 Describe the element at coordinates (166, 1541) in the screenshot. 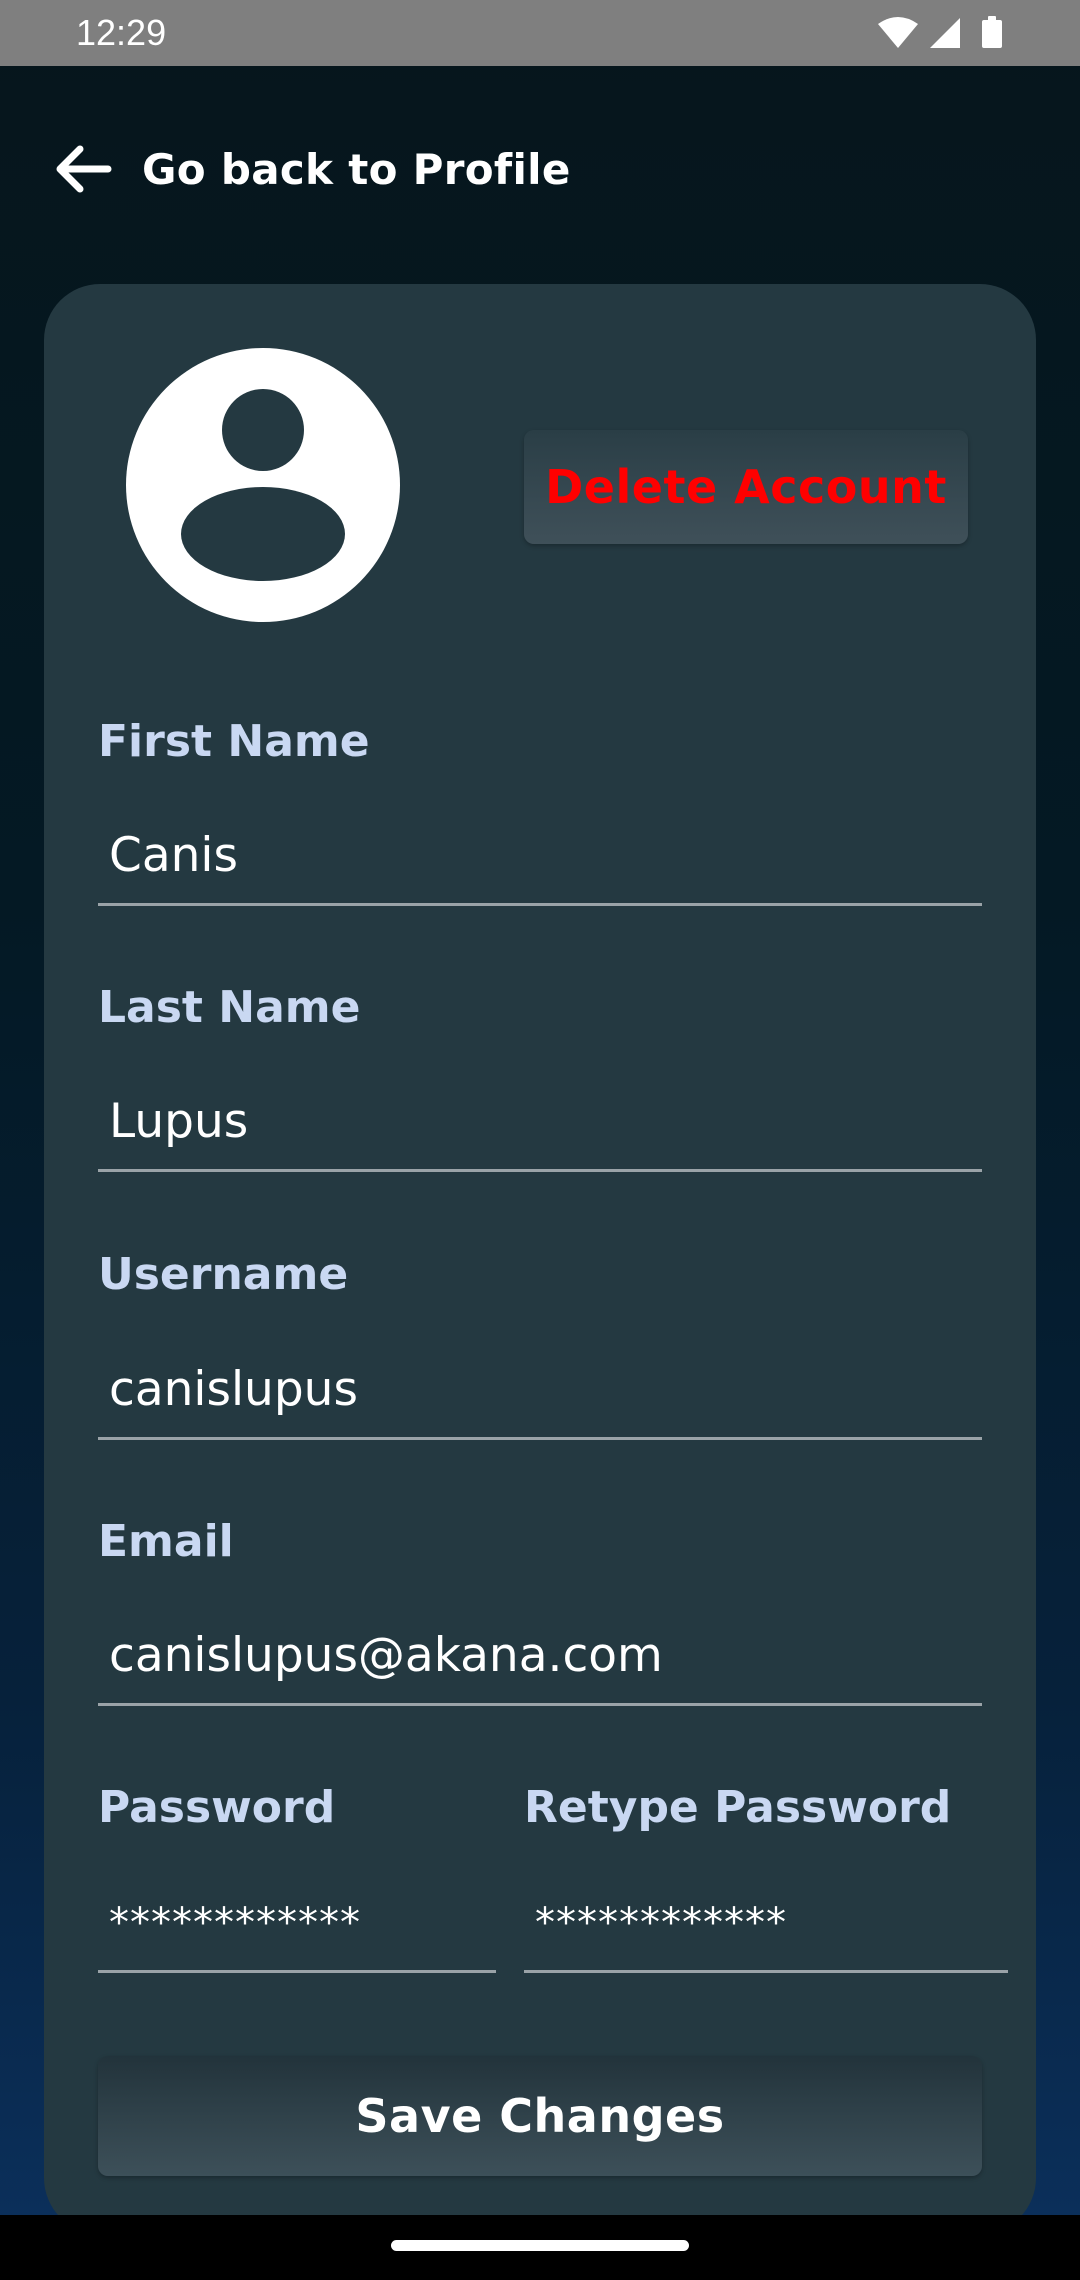

I see `email-label: Email` at that location.